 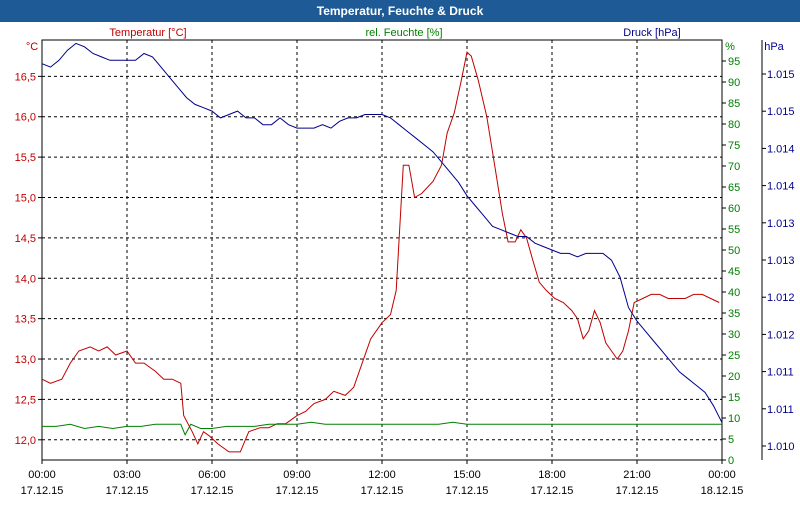 I want to click on humidity-tick-label: 5, so click(x=731, y=440).